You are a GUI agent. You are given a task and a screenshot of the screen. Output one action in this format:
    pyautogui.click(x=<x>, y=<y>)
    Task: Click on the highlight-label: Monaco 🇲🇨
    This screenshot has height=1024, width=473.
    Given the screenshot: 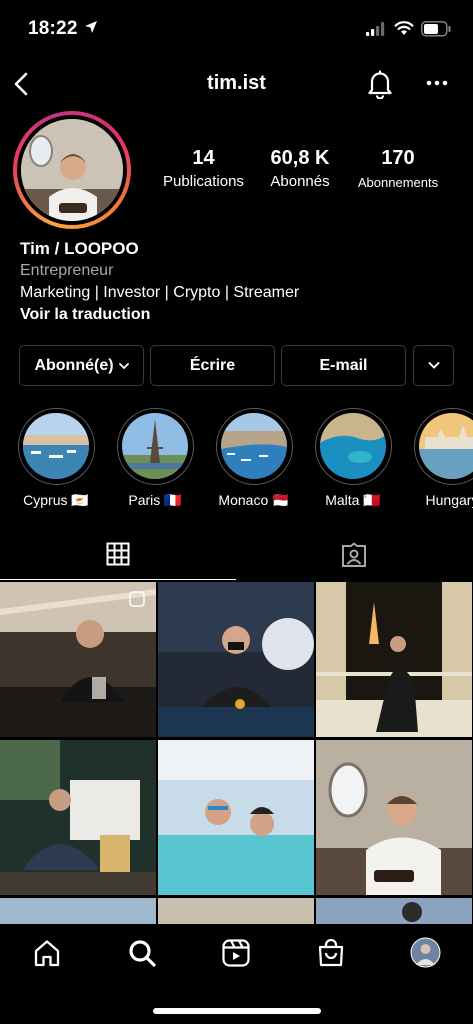 What is the action you would take?
    pyautogui.click(x=254, y=500)
    